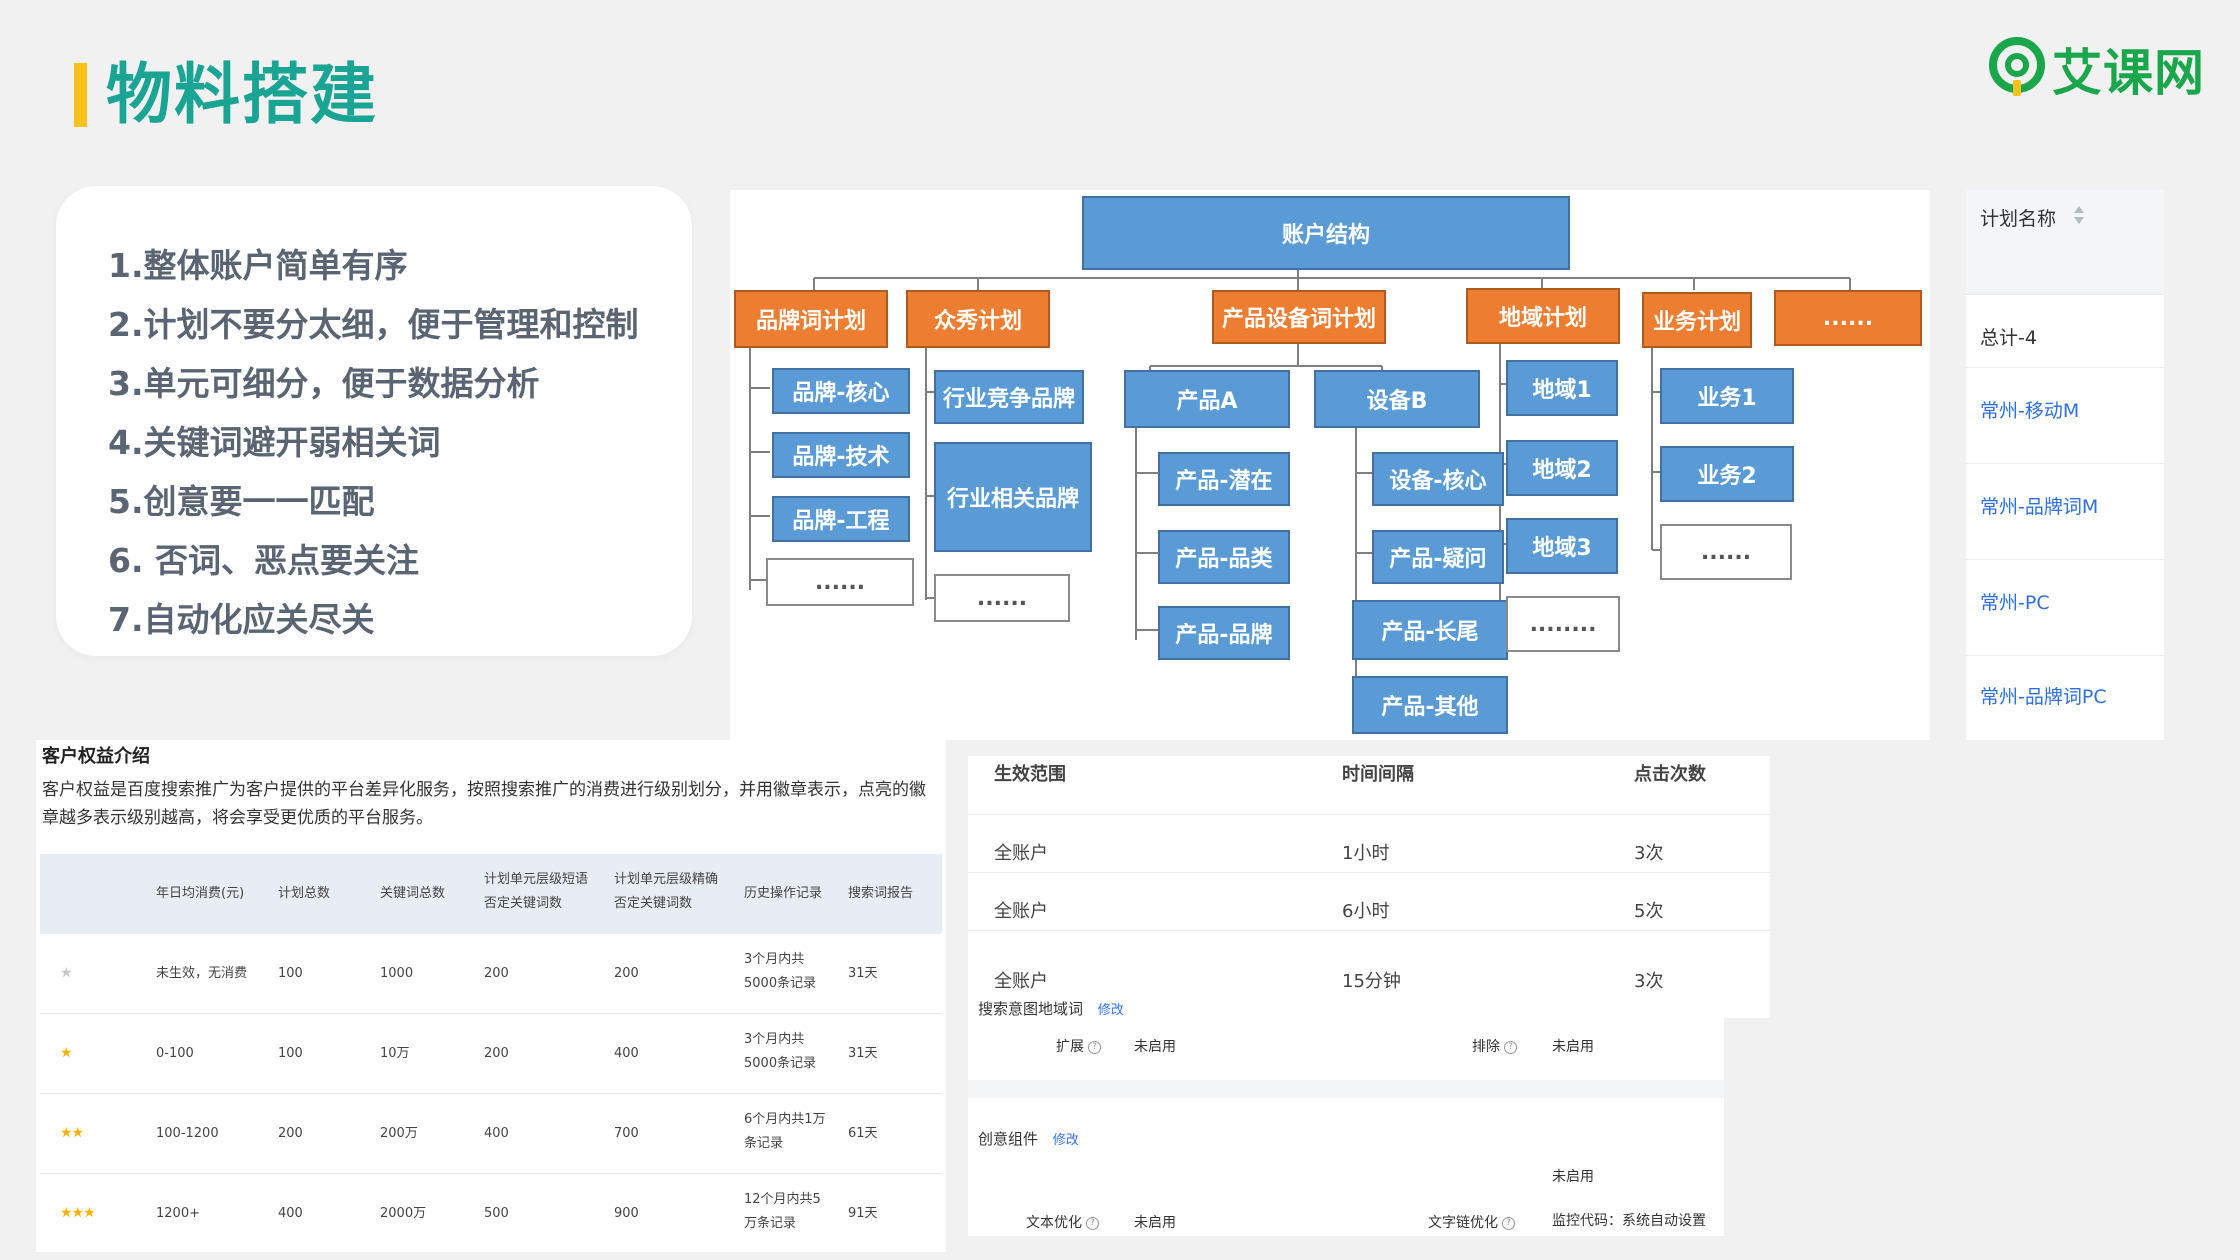  What do you see at coordinates (785, 1131) in the screenshot?
I see `rights-cell: 6个月内共1万条记录` at bounding box center [785, 1131].